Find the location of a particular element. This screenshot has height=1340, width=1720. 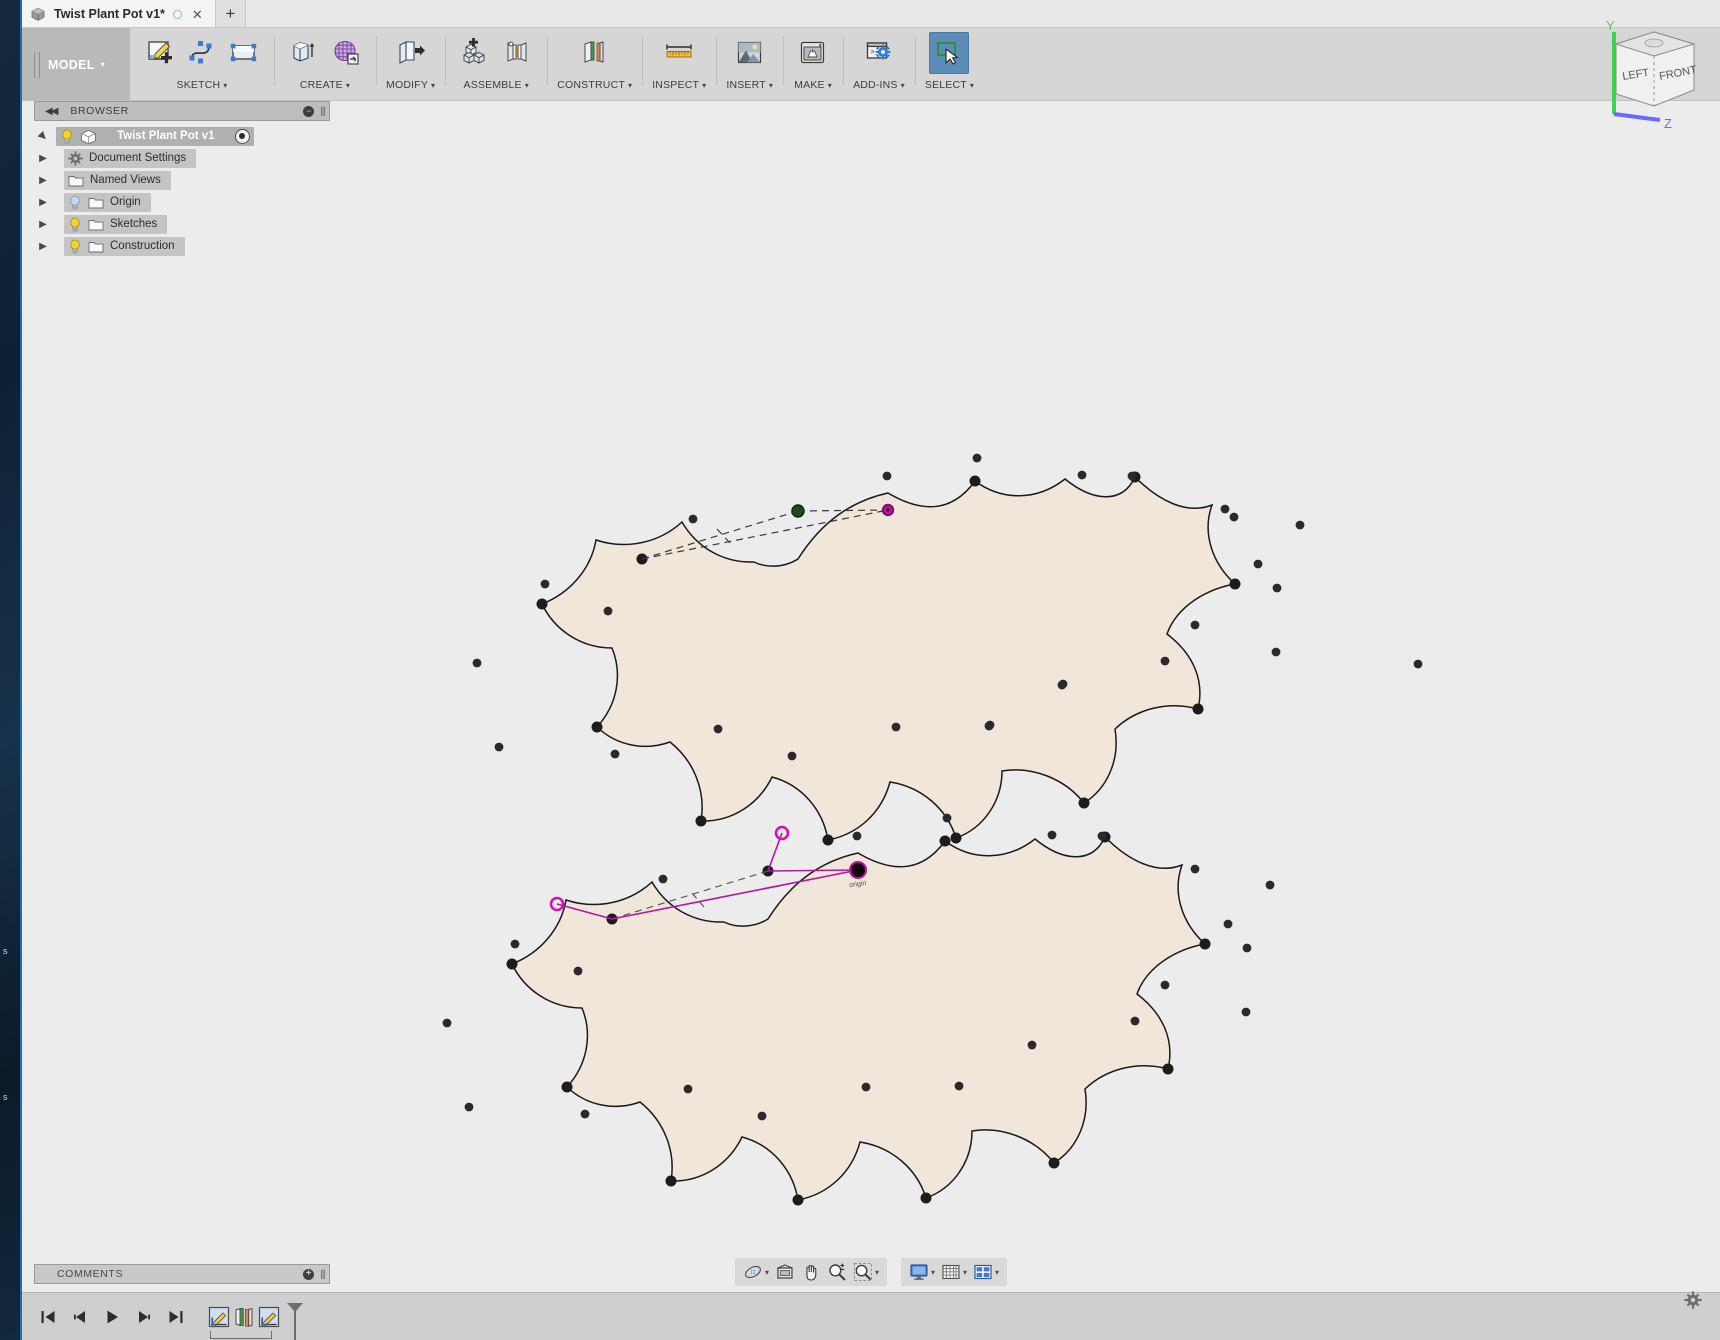

cube-icon is located at coordinates (38, 14).